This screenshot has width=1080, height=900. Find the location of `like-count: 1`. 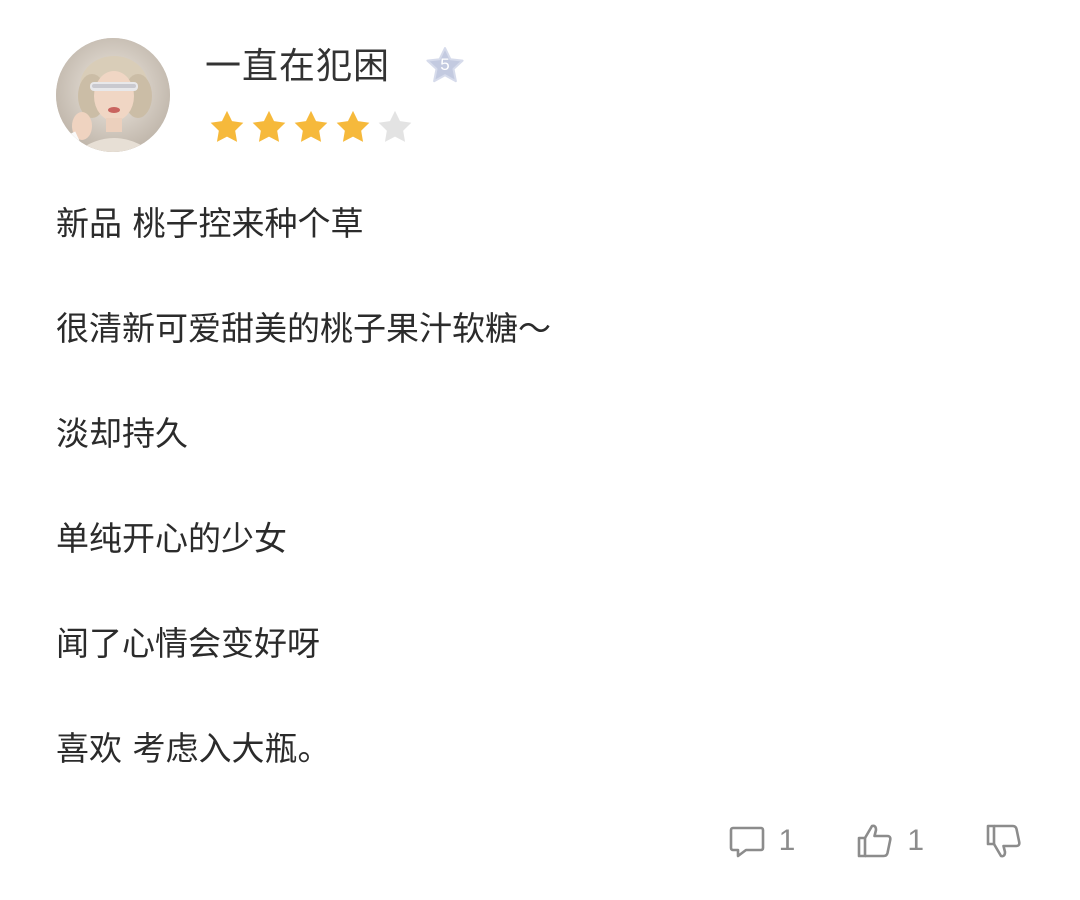

like-count: 1 is located at coordinates (915, 840).